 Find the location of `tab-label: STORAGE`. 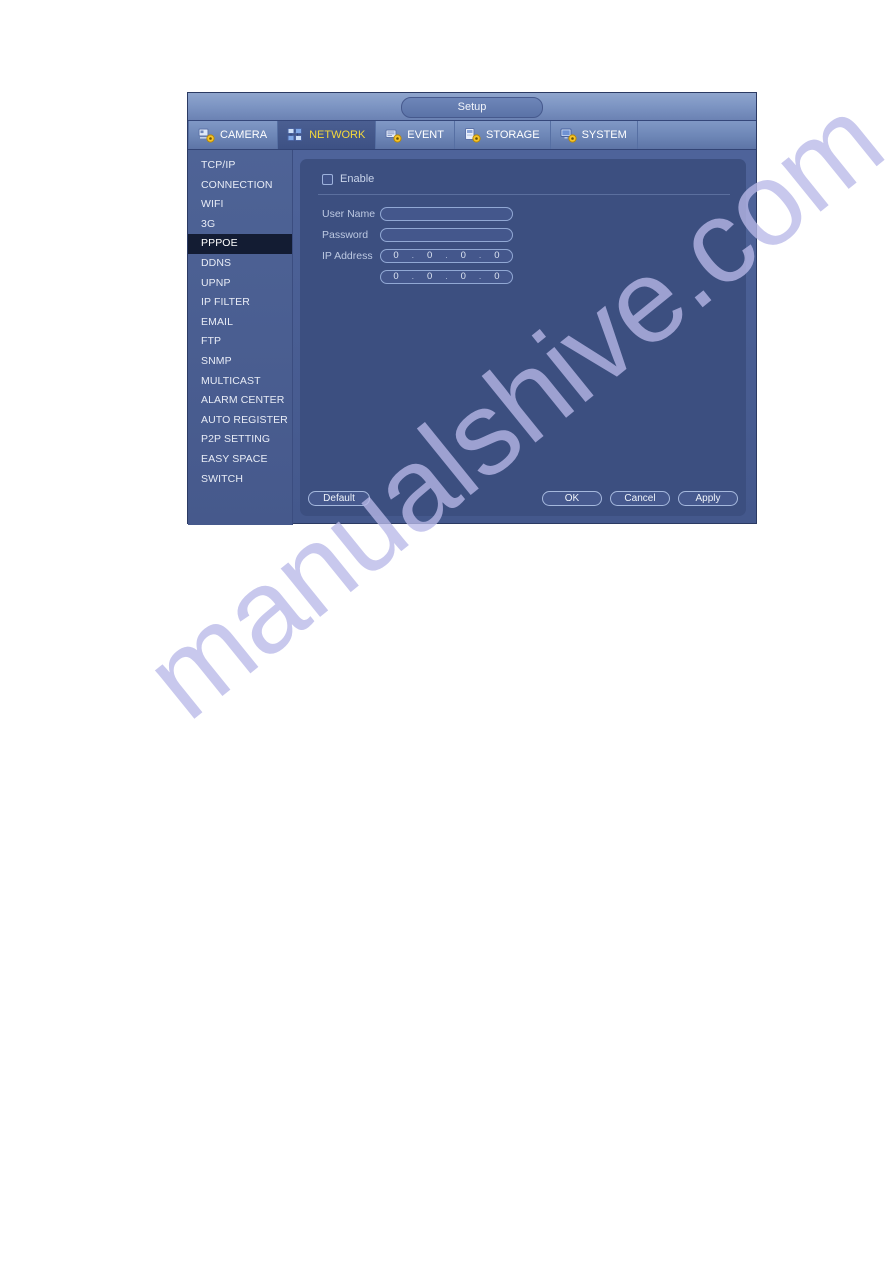

tab-label: STORAGE is located at coordinates (512, 135).